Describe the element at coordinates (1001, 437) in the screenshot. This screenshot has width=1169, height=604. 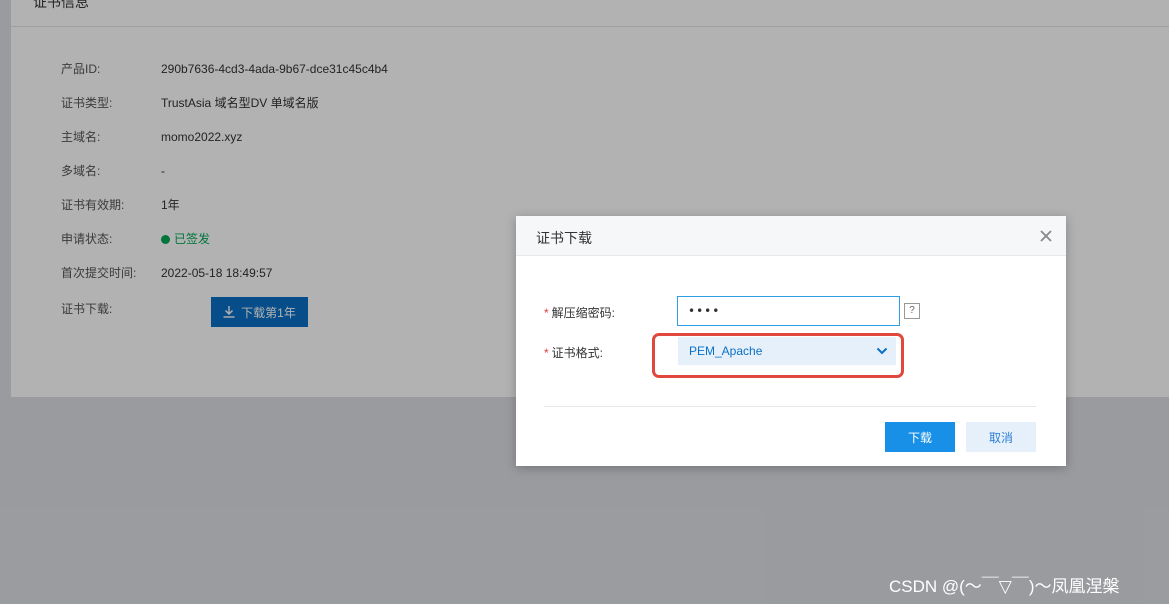
I see `cancel-button: 取消` at that location.